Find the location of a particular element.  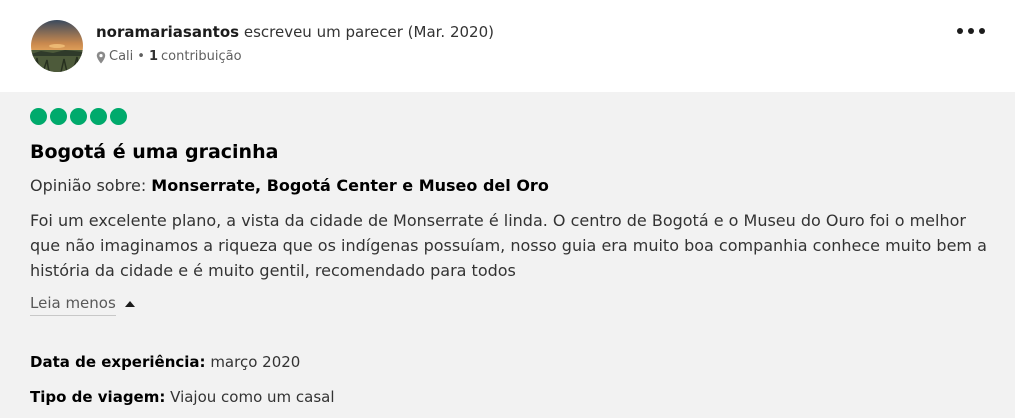

review-title: Bogotá é uma gracinha is located at coordinates (154, 152).